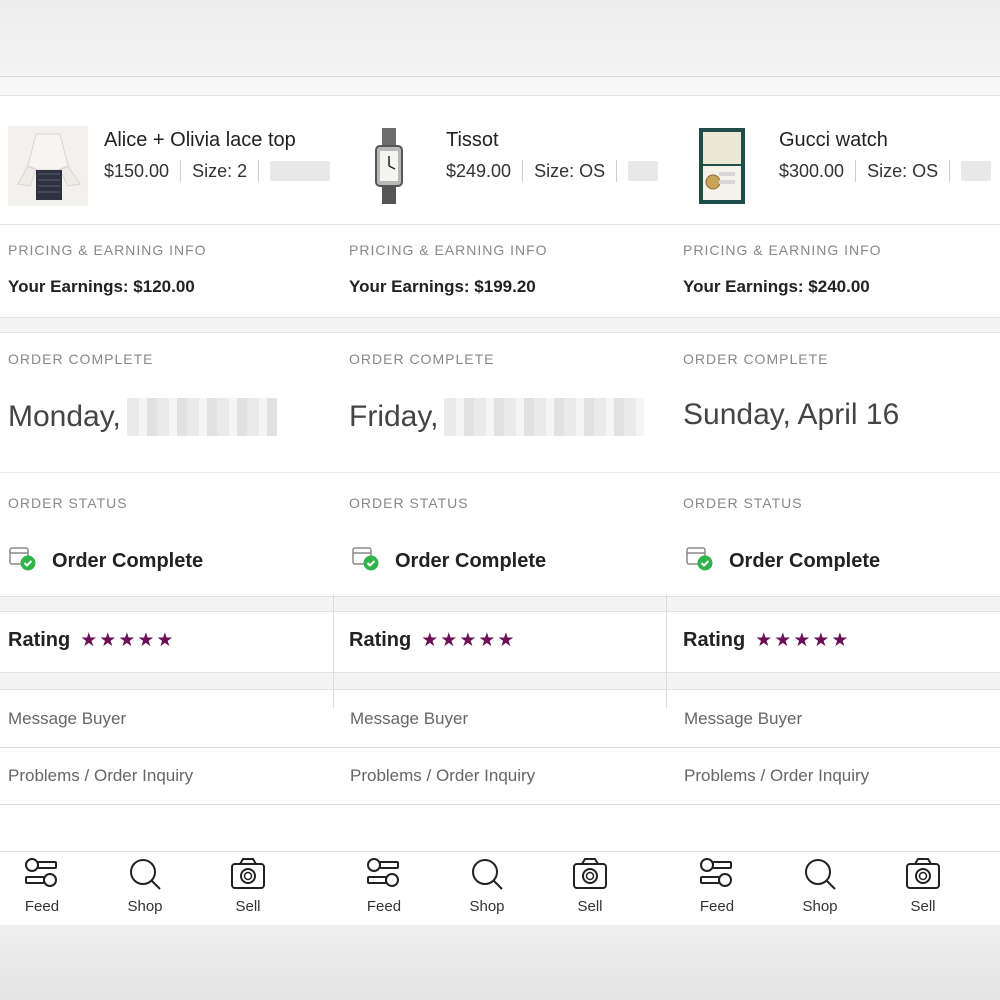 The height and width of the screenshot is (1000, 1000). I want to click on product-summary: Alice + Olivia lace top $150.00 Size: 2, so click(167, 160).